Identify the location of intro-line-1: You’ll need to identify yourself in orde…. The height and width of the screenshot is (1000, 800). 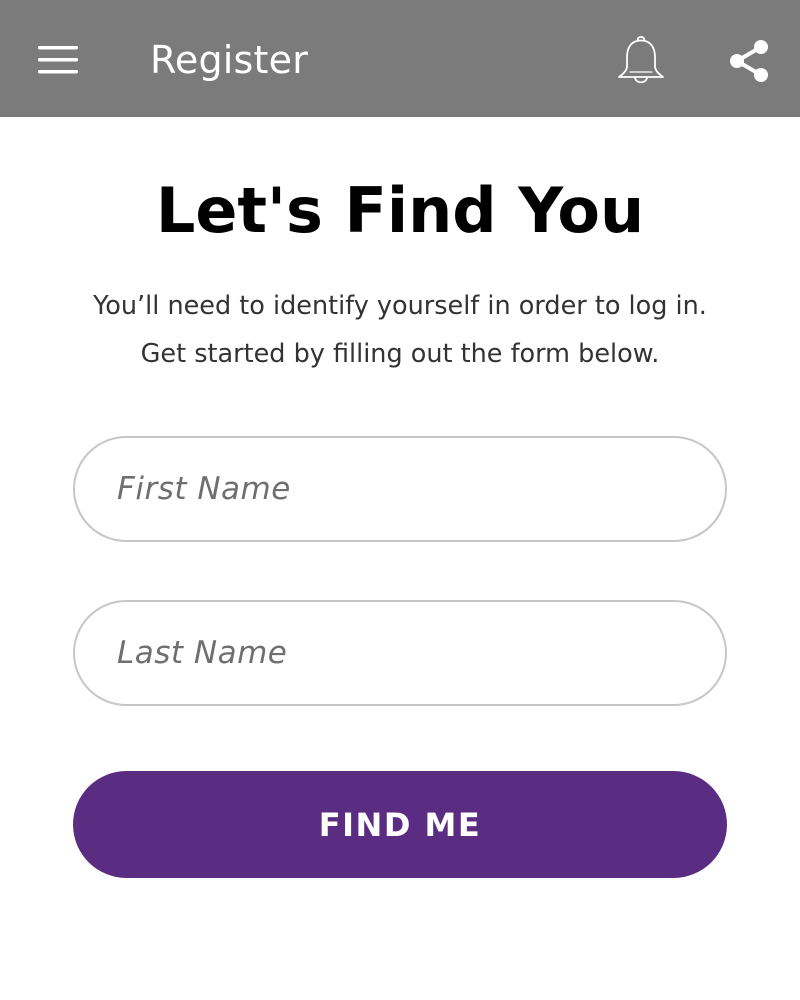
(400, 306).